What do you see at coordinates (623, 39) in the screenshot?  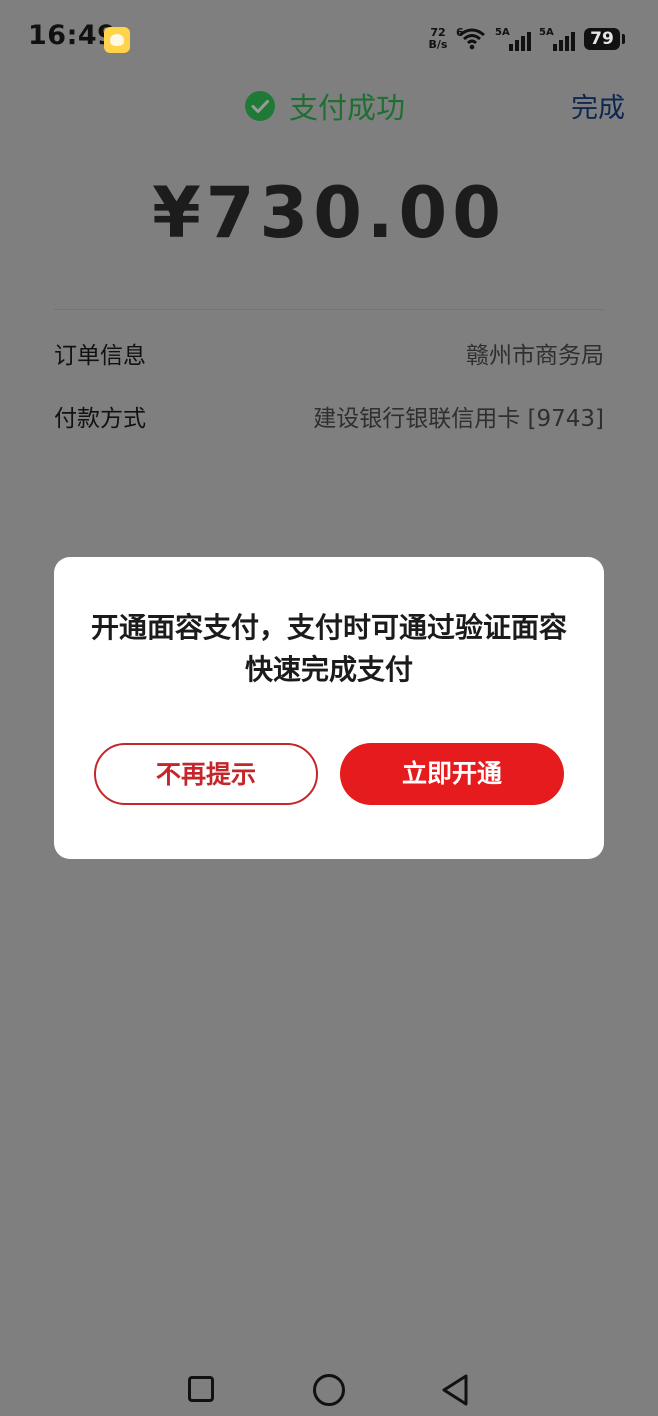 I see `battery-tip` at bounding box center [623, 39].